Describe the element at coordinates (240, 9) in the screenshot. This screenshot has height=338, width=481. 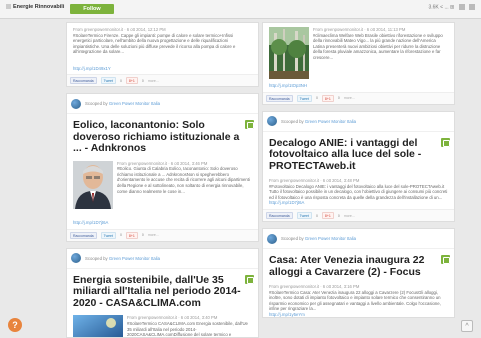
I see `top-bar: Energie Rinnovabili Follow 3.6K < ... ⊞` at that location.